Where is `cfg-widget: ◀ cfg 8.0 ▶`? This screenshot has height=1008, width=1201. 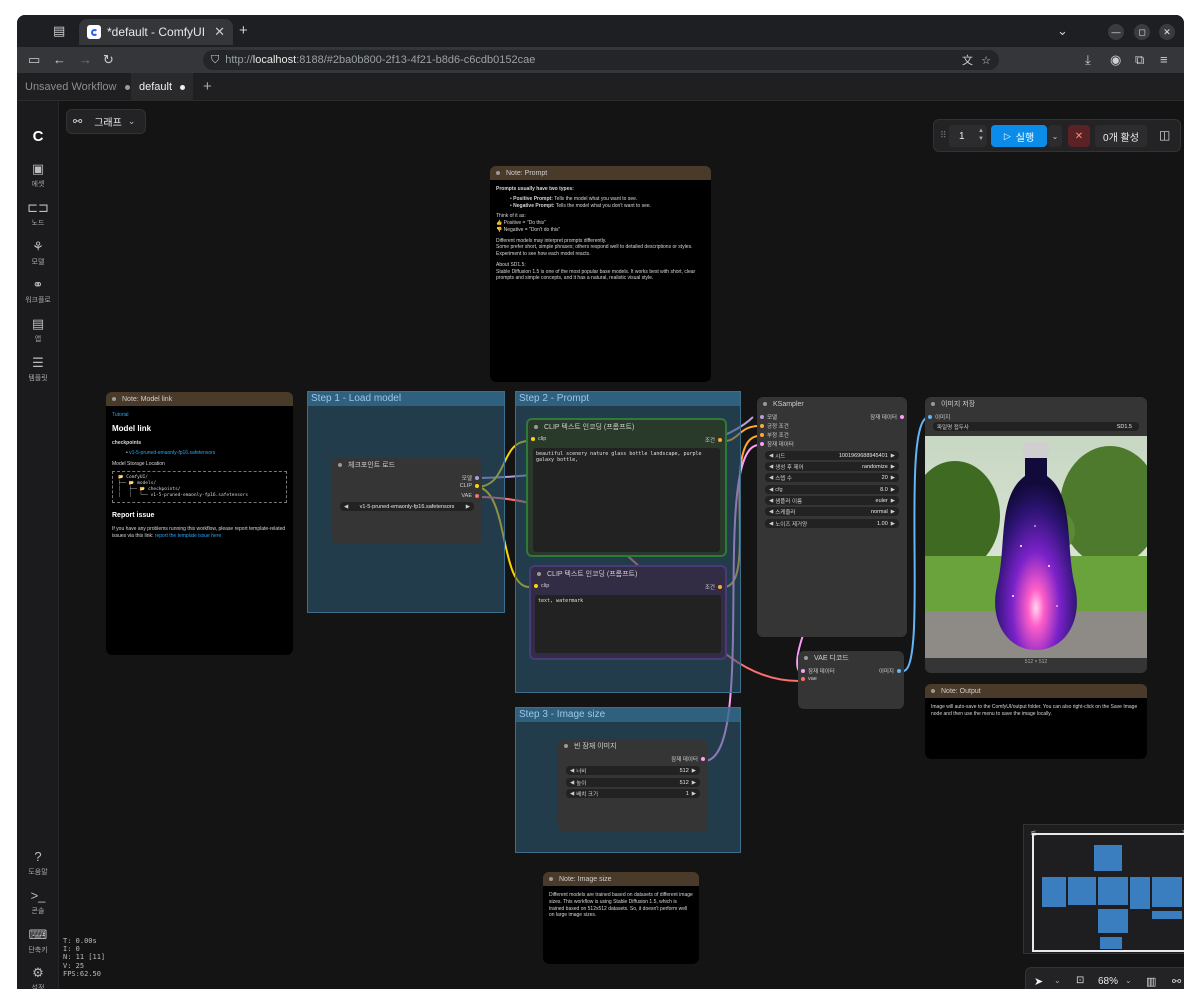 cfg-widget: ◀ cfg 8.0 ▶ is located at coordinates (832, 489).